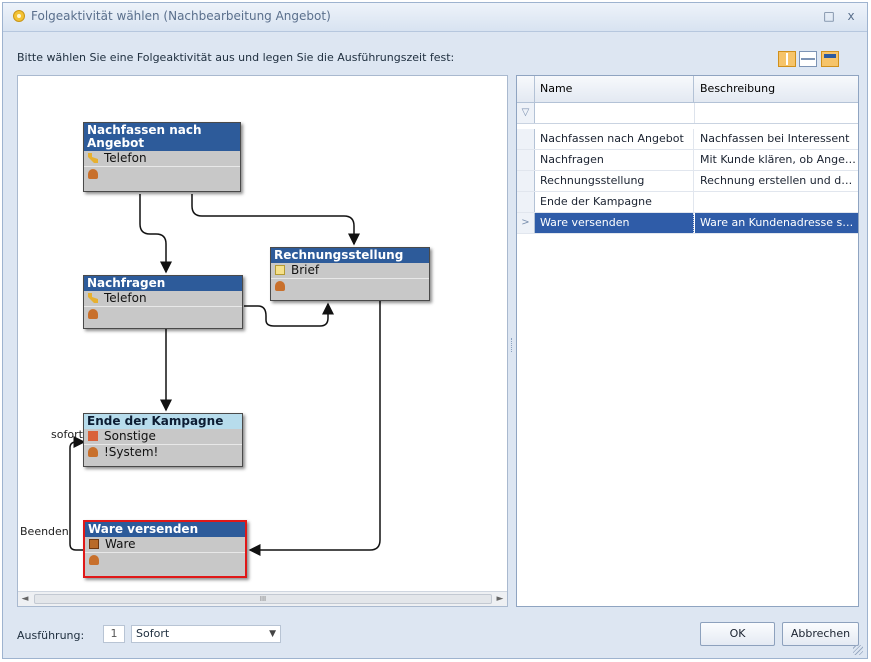 This screenshot has height=662, width=871. I want to click on connector-nachfassen-rechnung, so click(275, 220).